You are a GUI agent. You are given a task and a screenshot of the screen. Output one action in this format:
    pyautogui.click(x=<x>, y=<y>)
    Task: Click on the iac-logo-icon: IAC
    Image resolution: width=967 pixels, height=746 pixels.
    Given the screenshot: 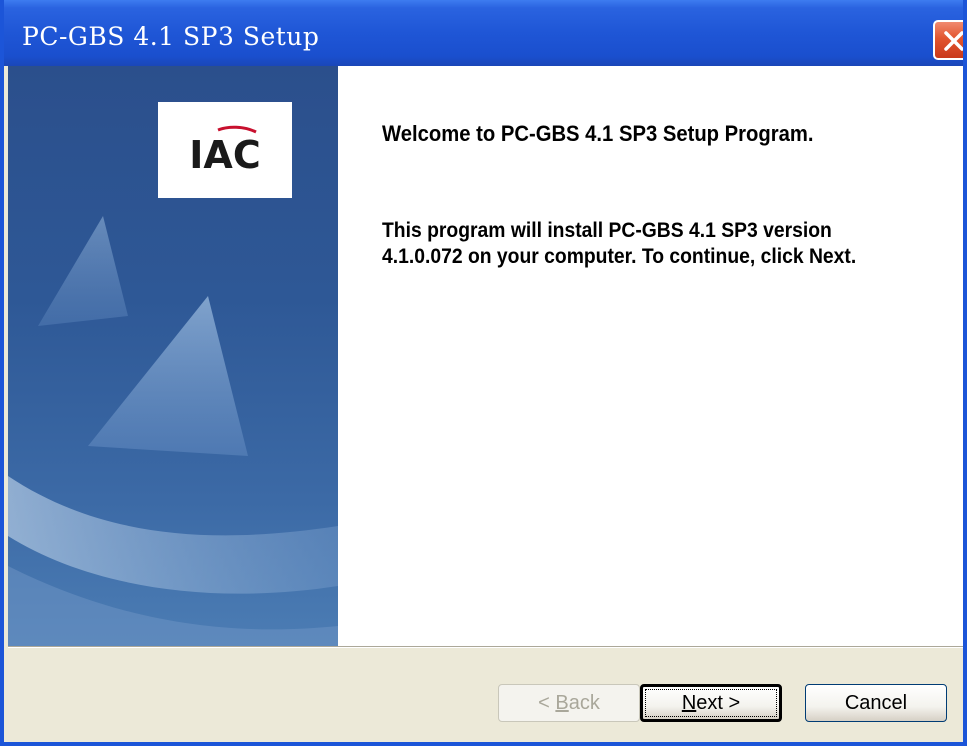 What is the action you would take?
    pyautogui.click(x=225, y=151)
    